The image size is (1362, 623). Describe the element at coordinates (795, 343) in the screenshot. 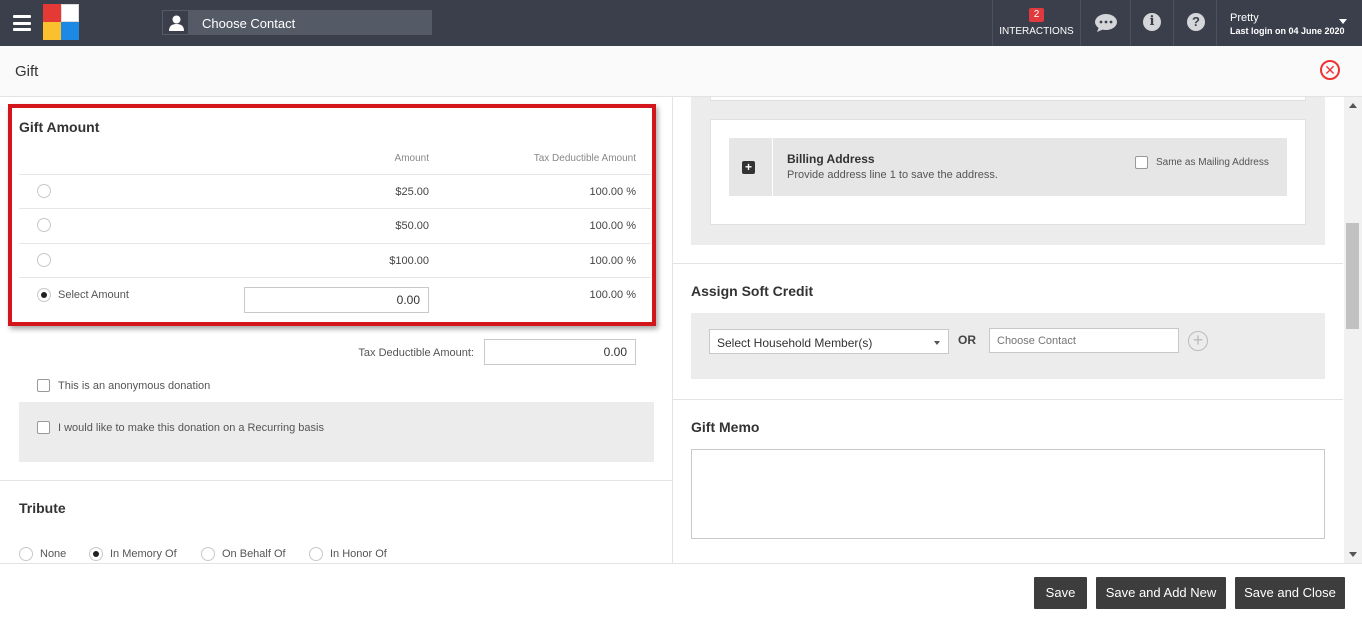

I see `household-member-placeholder: Select Household Member(s)` at that location.